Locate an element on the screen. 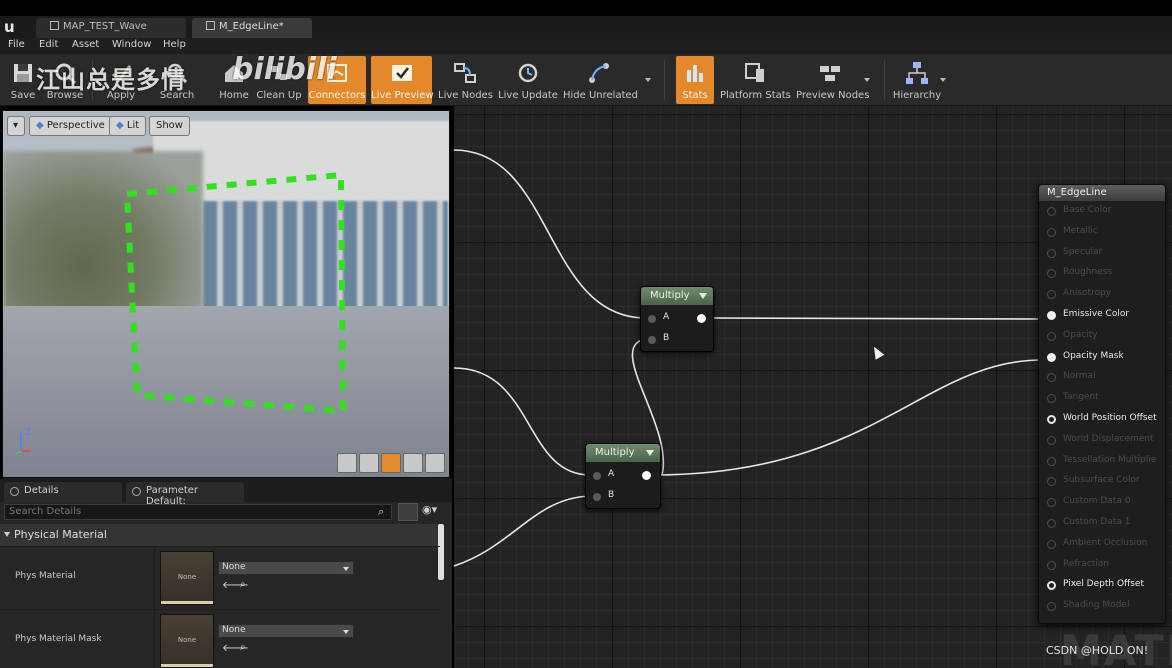  phys-material-mask-thumbnail: None is located at coordinates (187, 641).